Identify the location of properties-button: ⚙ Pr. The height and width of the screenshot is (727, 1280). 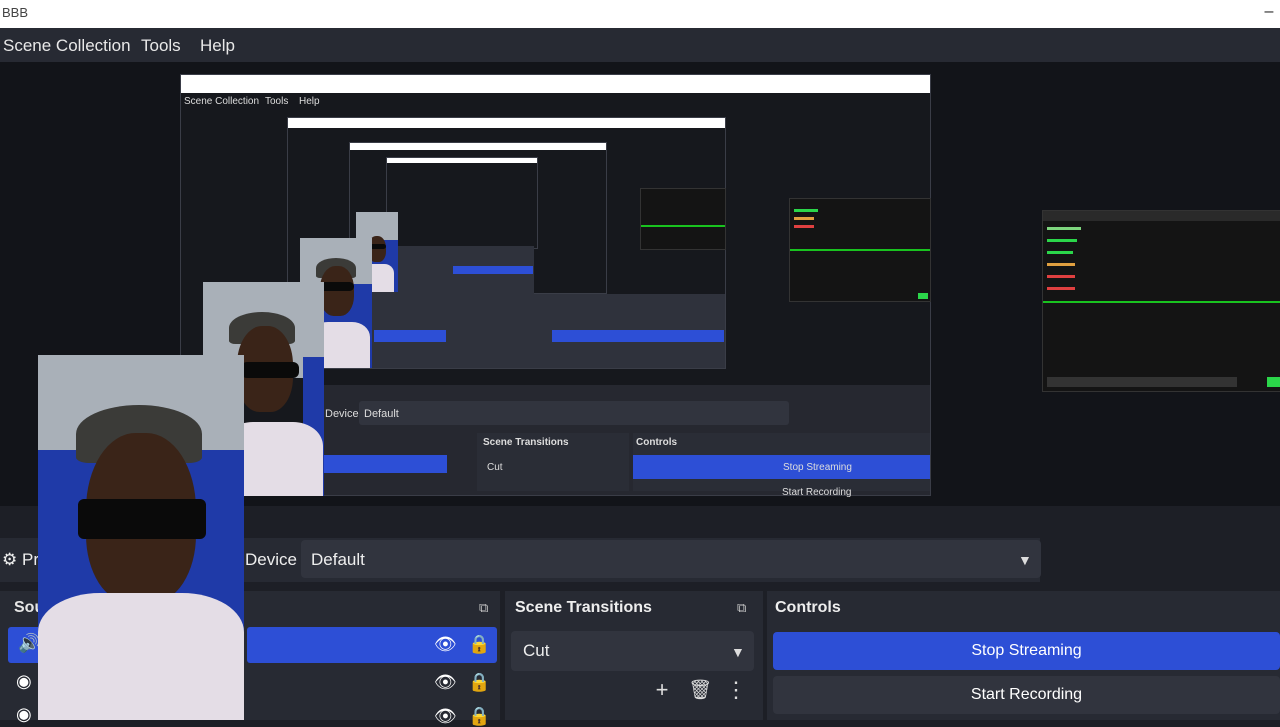
(20, 560).